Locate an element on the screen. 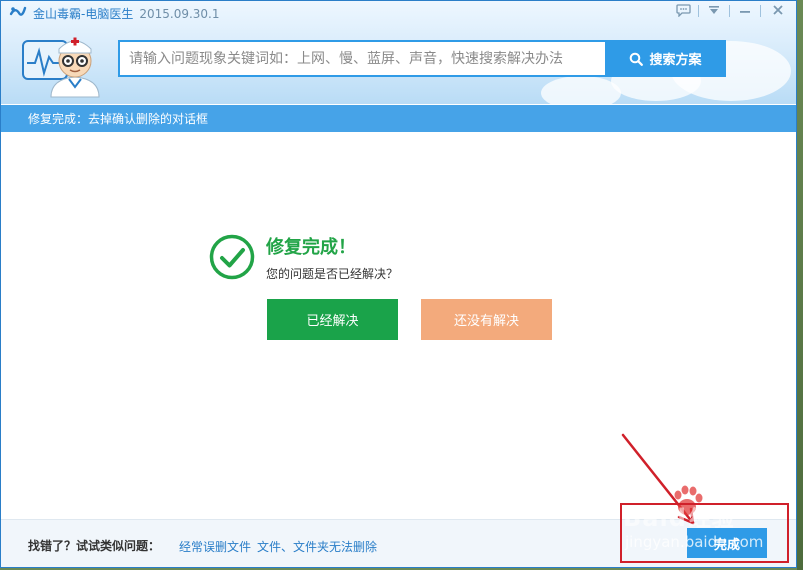 Image resolution: width=803 pixels, height=570 pixels. minimize-button is located at coordinates (745, 10).